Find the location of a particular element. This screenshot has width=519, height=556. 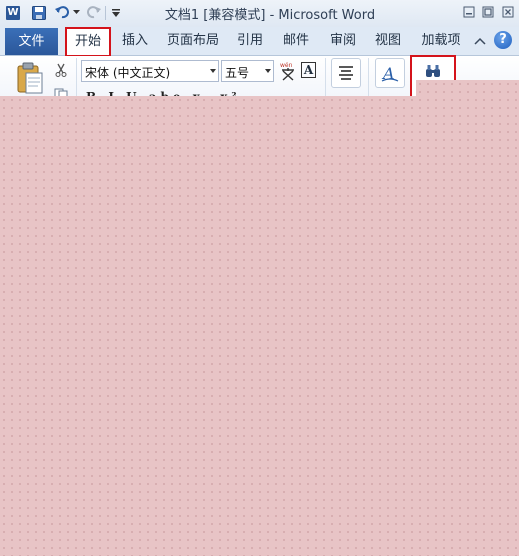

save-icon is located at coordinates (39, 13).